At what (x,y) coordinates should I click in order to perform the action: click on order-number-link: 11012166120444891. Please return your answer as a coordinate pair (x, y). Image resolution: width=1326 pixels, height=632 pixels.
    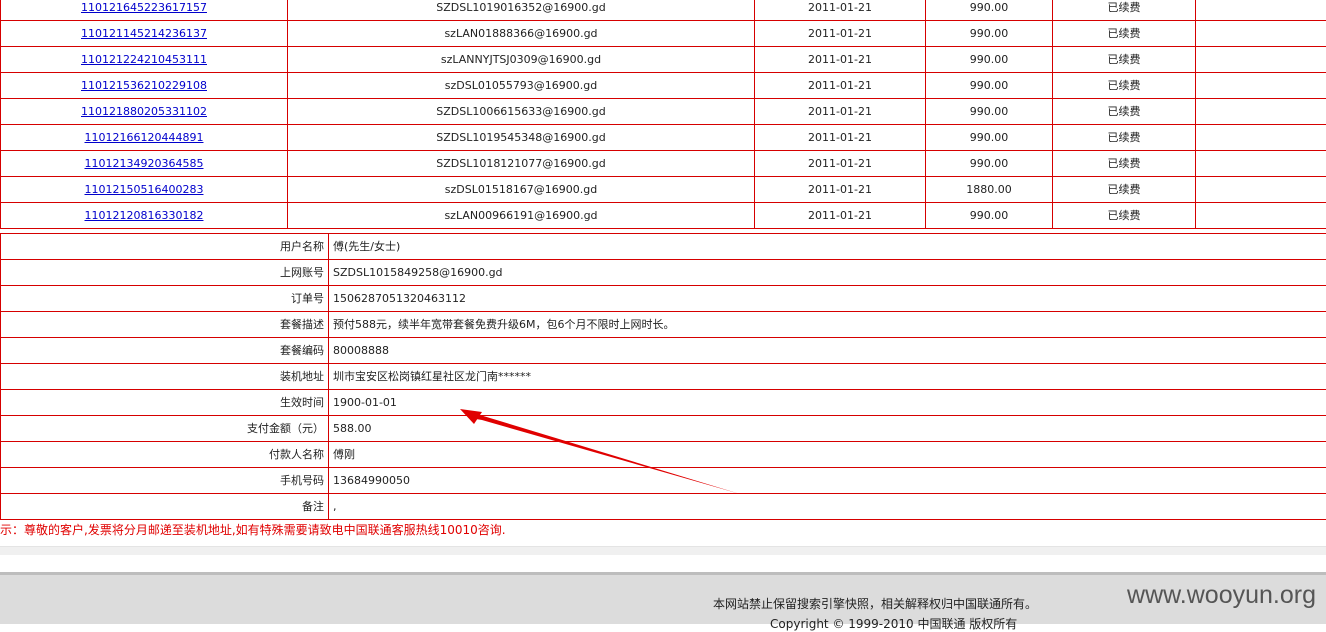
    Looking at the image, I should click on (144, 137).